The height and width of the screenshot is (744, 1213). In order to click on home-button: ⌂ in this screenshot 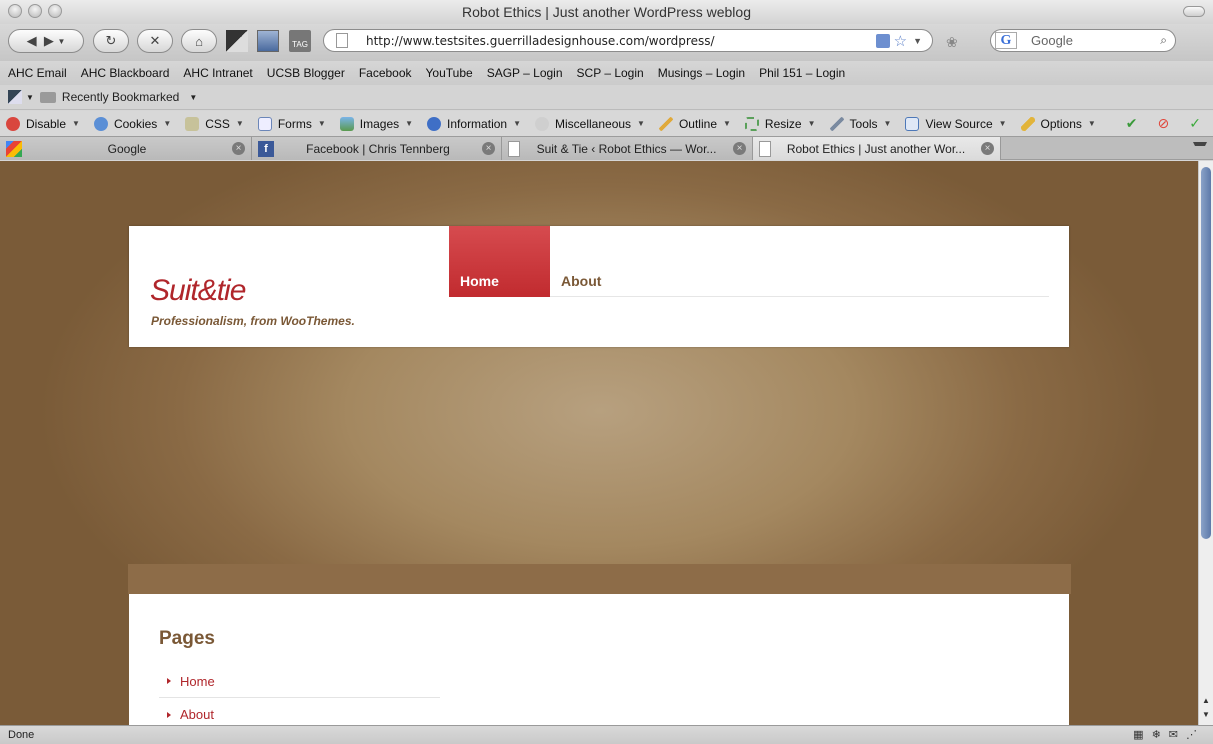, I will do `click(199, 41)`.